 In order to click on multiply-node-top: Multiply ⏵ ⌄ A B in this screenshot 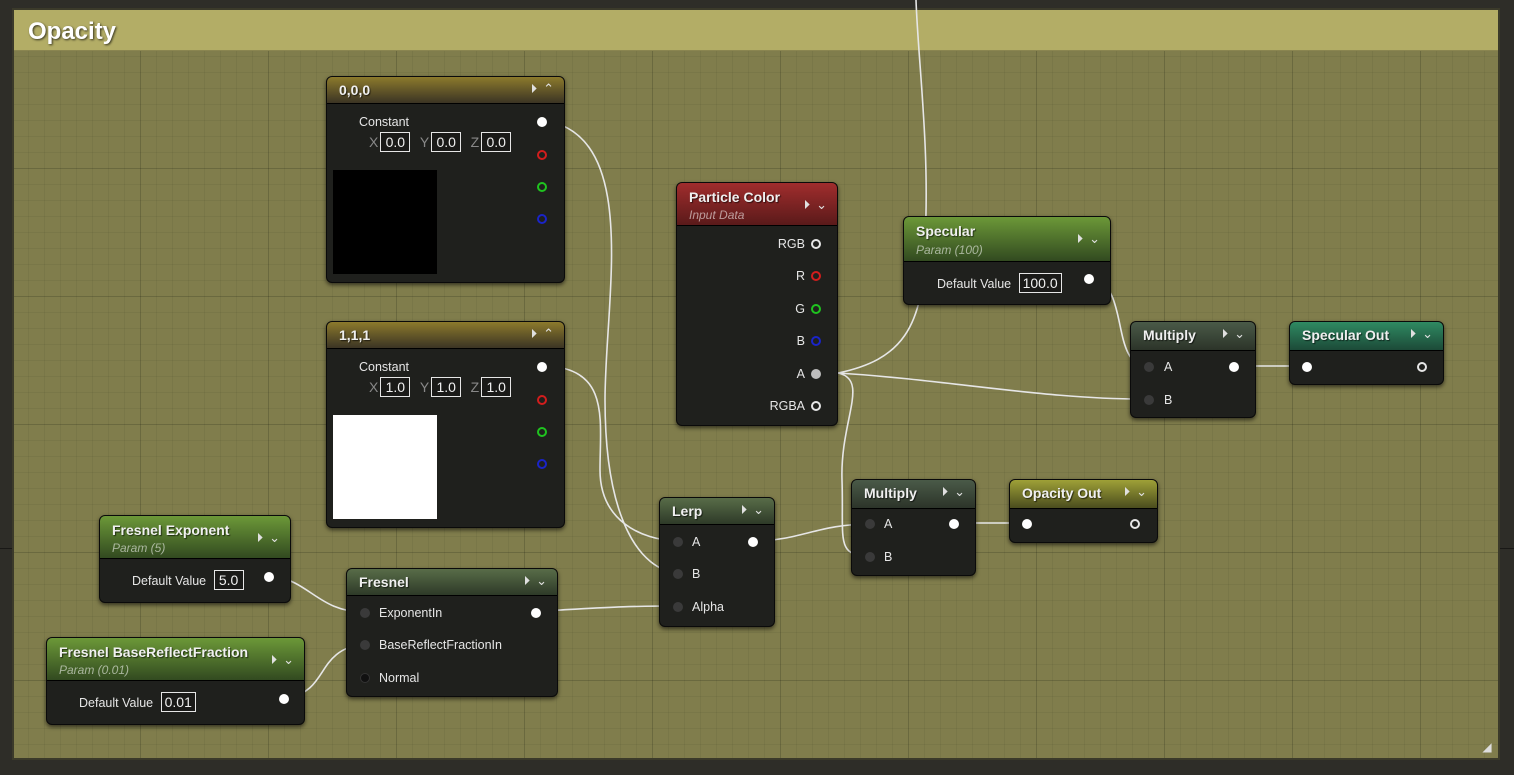, I will do `click(1193, 369)`.